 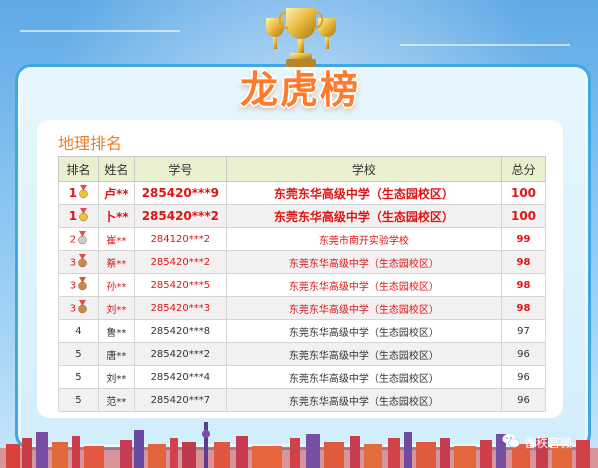 I want to click on name-cell: 蔡**, so click(x=116, y=262).